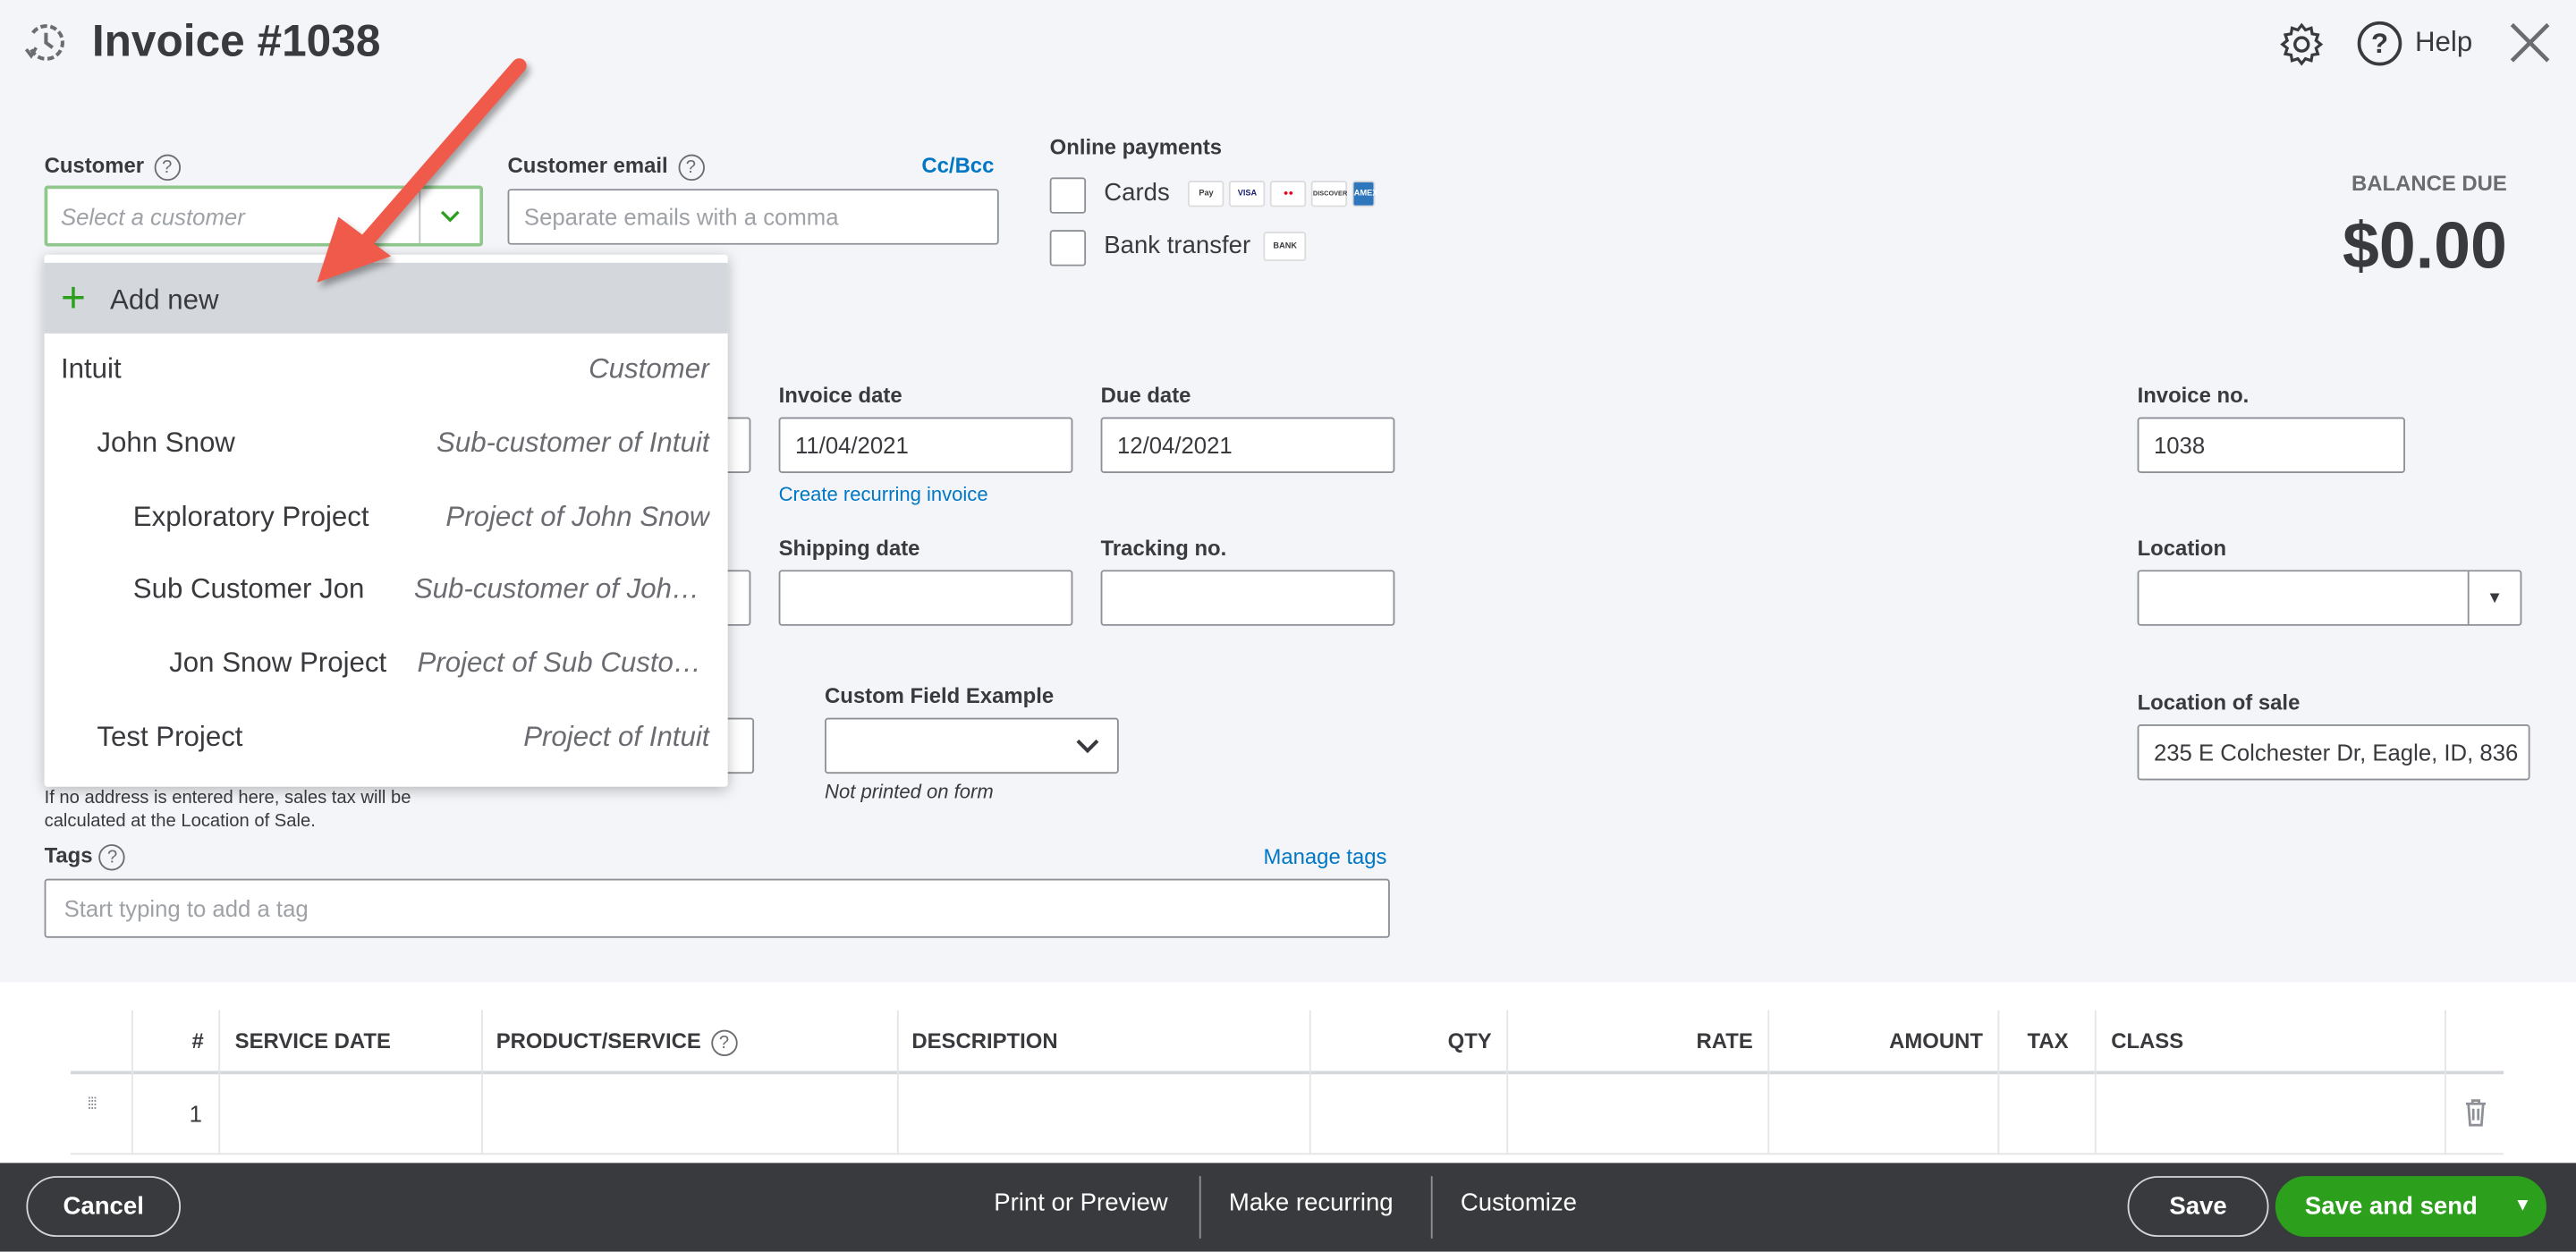 This screenshot has width=2576, height=1252. I want to click on balance-due-label: BALANCE DUE, so click(2429, 183).